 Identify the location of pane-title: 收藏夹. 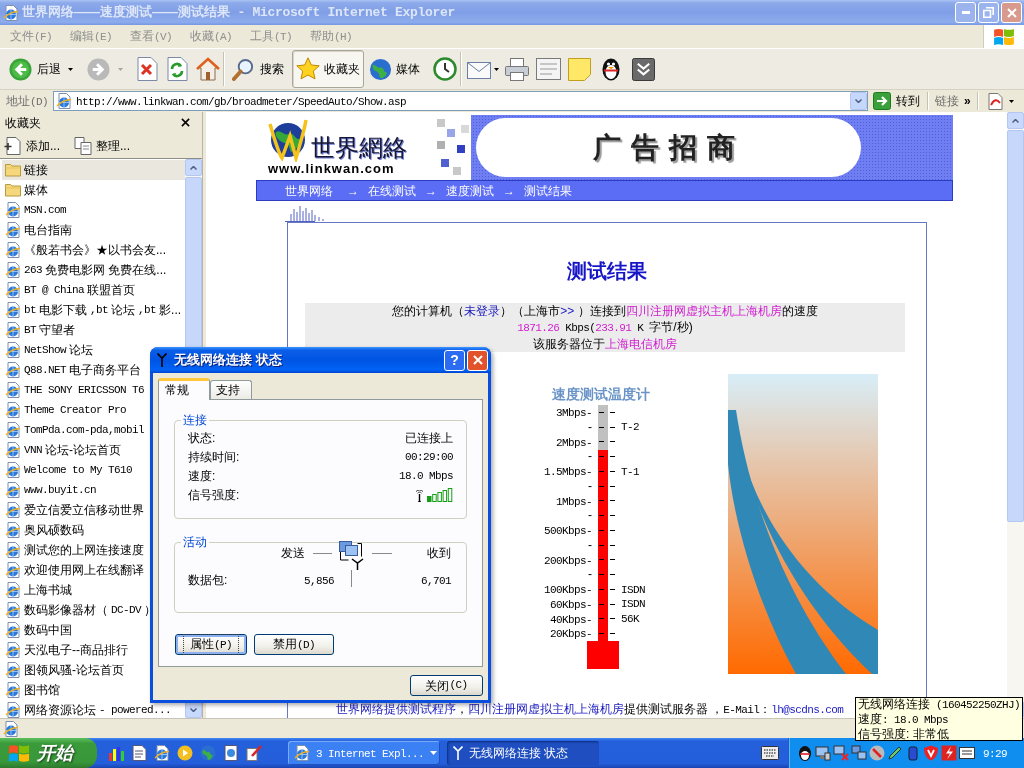
(23, 123).